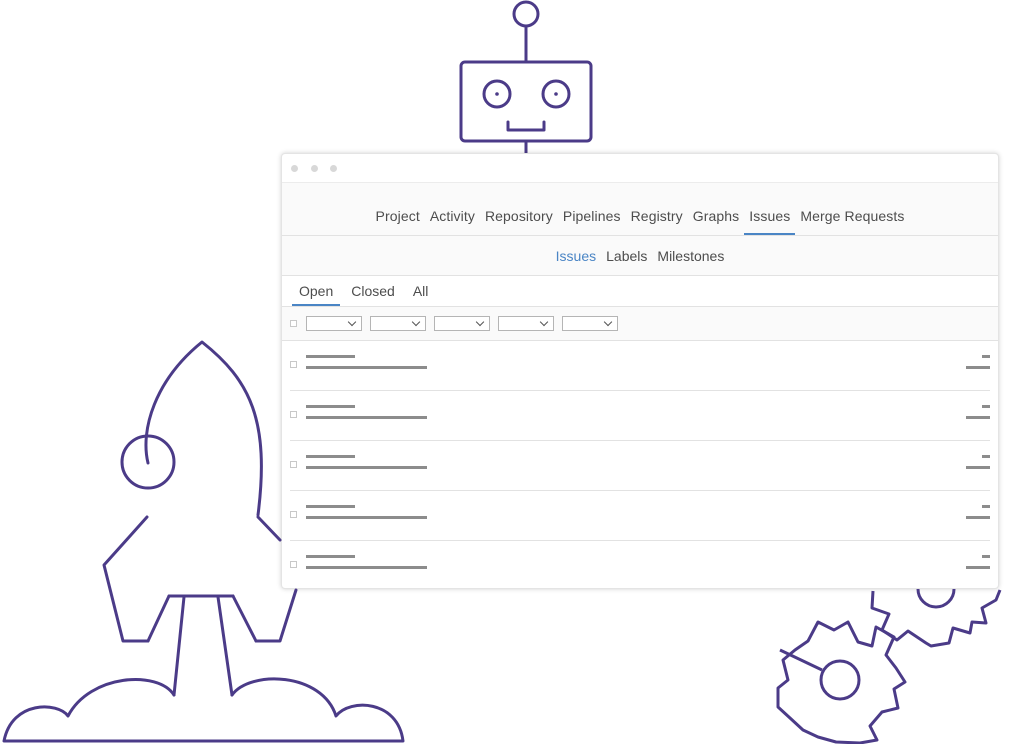  Describe the element at coordinates (316, 294) in the screenshot. I see `tab-open: Open` at that location.